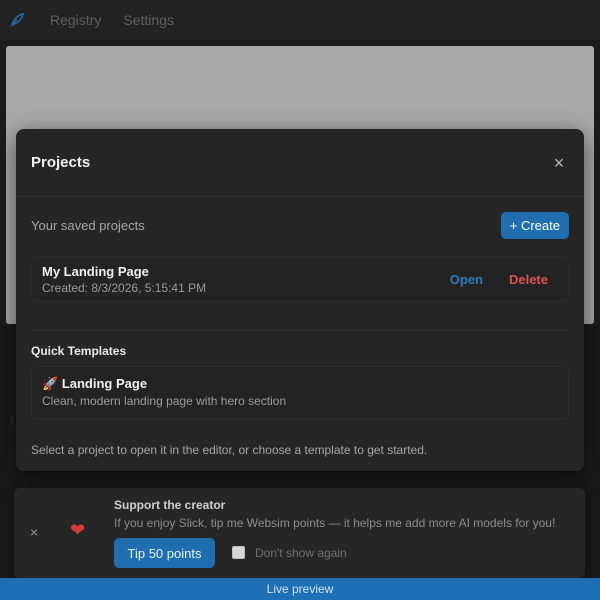 This screenshot has width=600, height=600. Describe the element at coordinates (148, 20) in the screenshot. I see `nav-settings: Settings` at that location.